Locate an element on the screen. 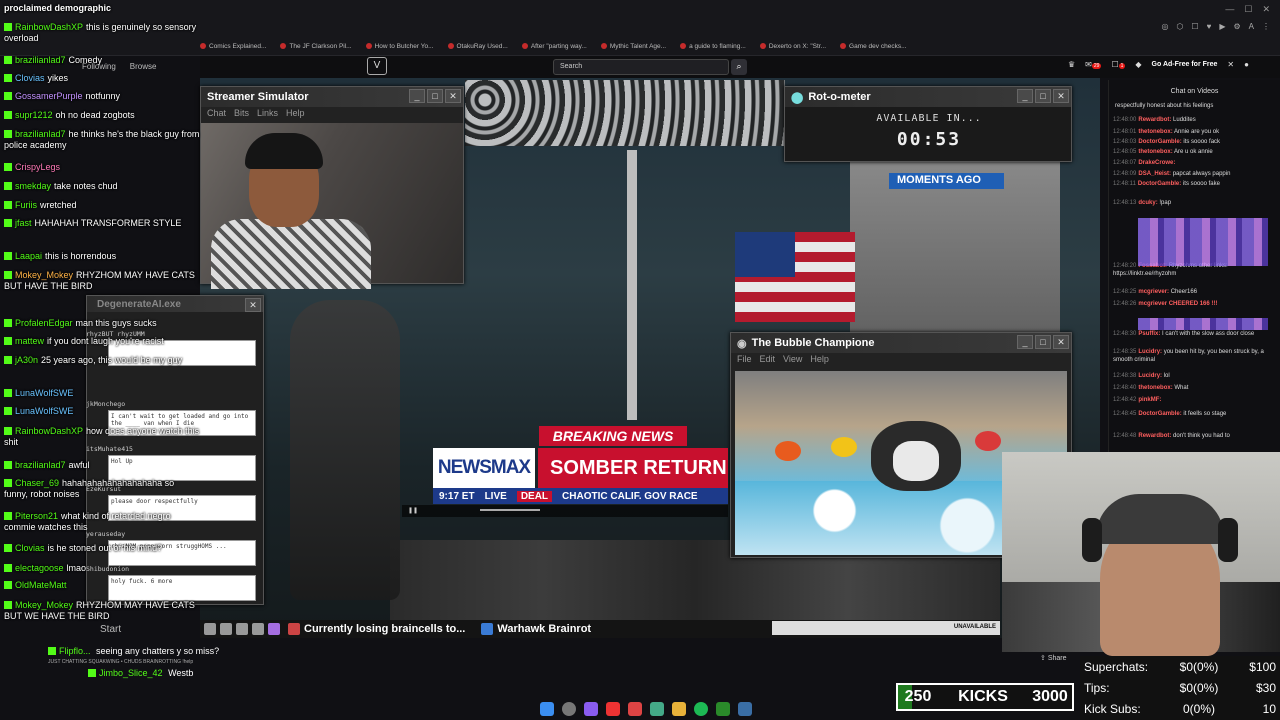 The height and width of the screenshot is (720, 1280). taskbar-item: Warhawk Brainrot is located at coordinates (536, 629).